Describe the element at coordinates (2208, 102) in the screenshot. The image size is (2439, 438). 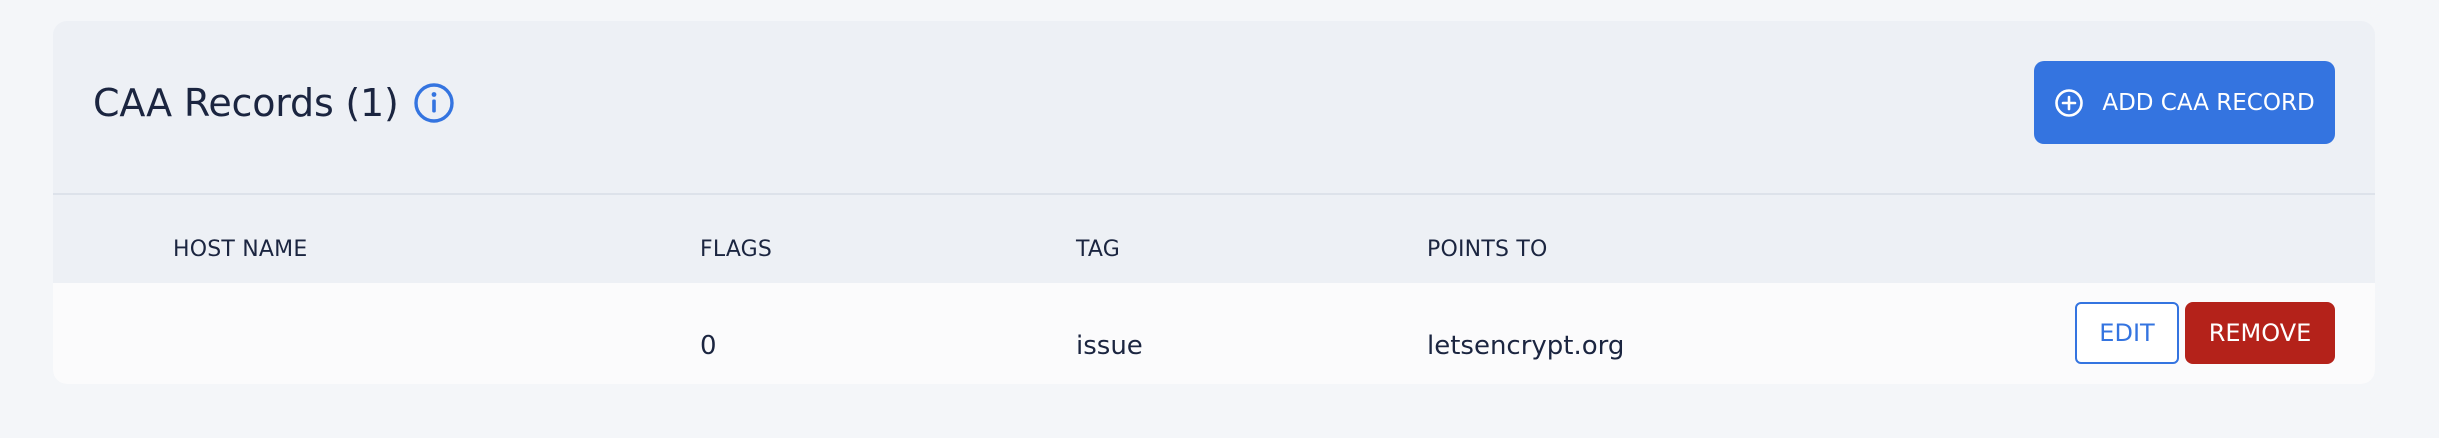
I see `add-caa-record-label: ADD CAA RECORD` at that location.